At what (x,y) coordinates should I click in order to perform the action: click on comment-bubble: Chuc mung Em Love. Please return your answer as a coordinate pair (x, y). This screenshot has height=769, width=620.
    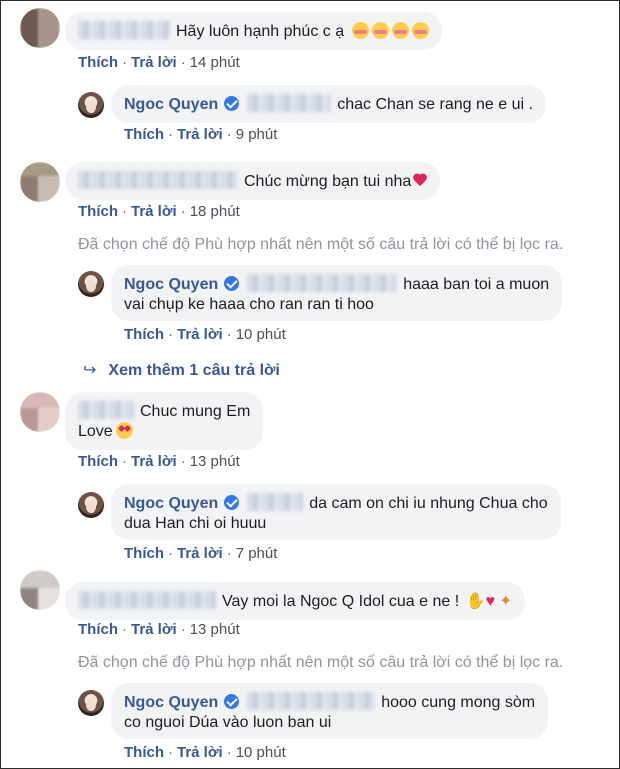
    Looking at the image, I should click on (164, 421).